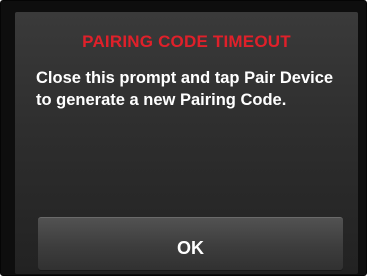  What do you see at coordinates (186, 41) in the screenshot?
I see `dialog-title: PAIRING CODE TIMEOUT` at bounding box center [186, 41].